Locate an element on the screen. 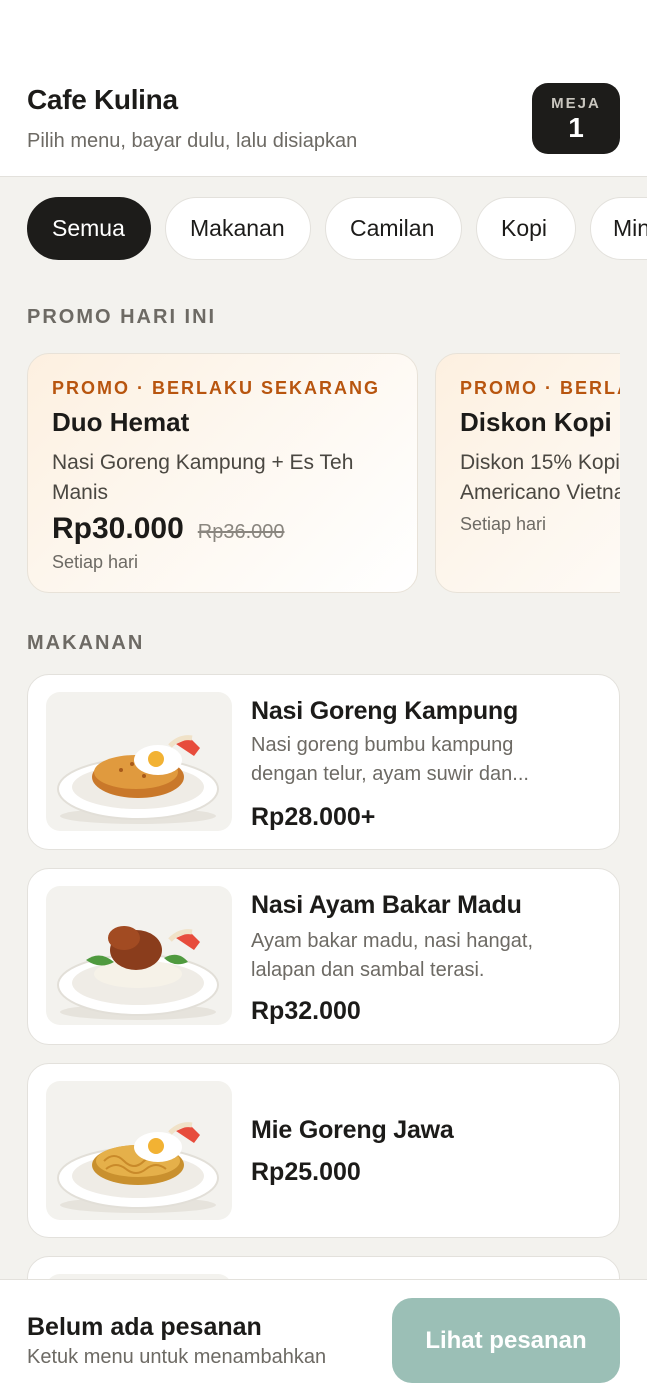  promo-name: Diskon Kopi 15% is located at coordinates (540, 422).